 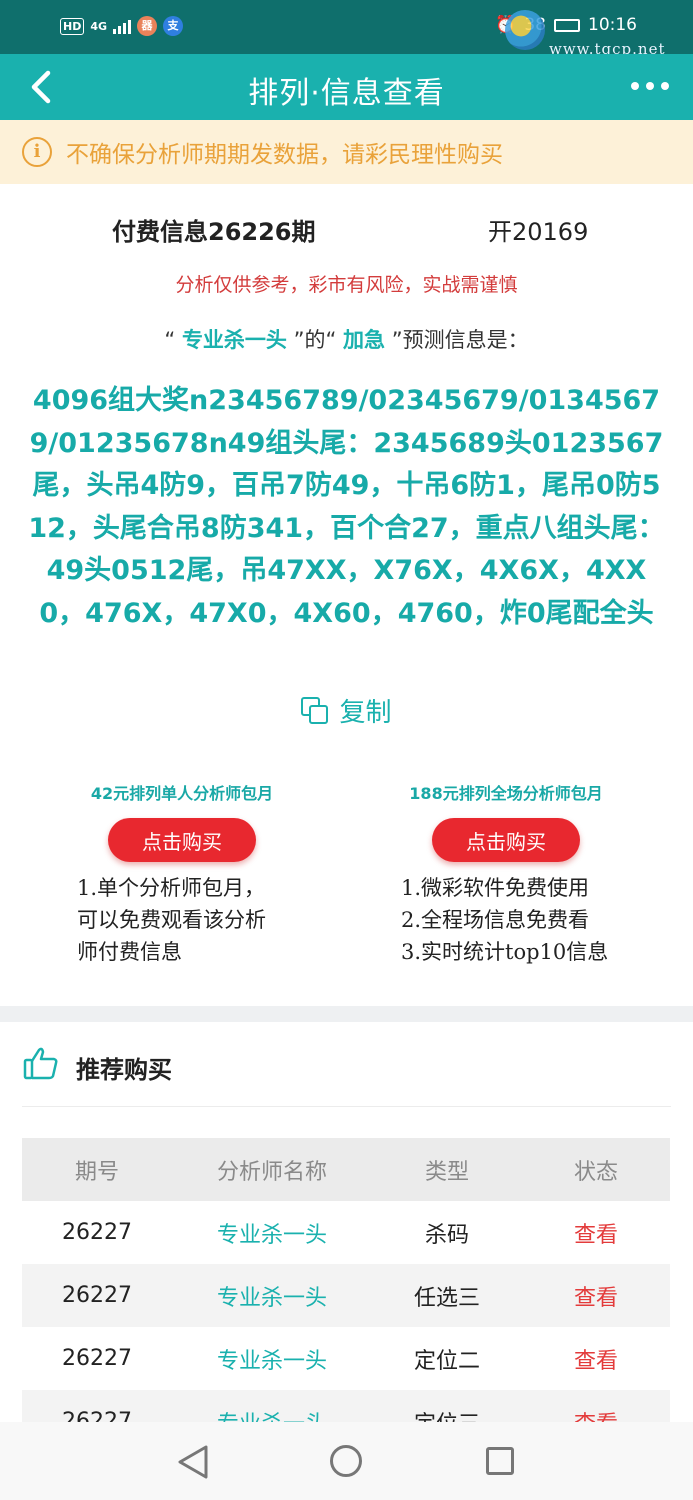 What do you see at coordinates (506, 840) in the screenshot?
I see `buy-button-all: 点击购买` at bounding box center [506, 840].